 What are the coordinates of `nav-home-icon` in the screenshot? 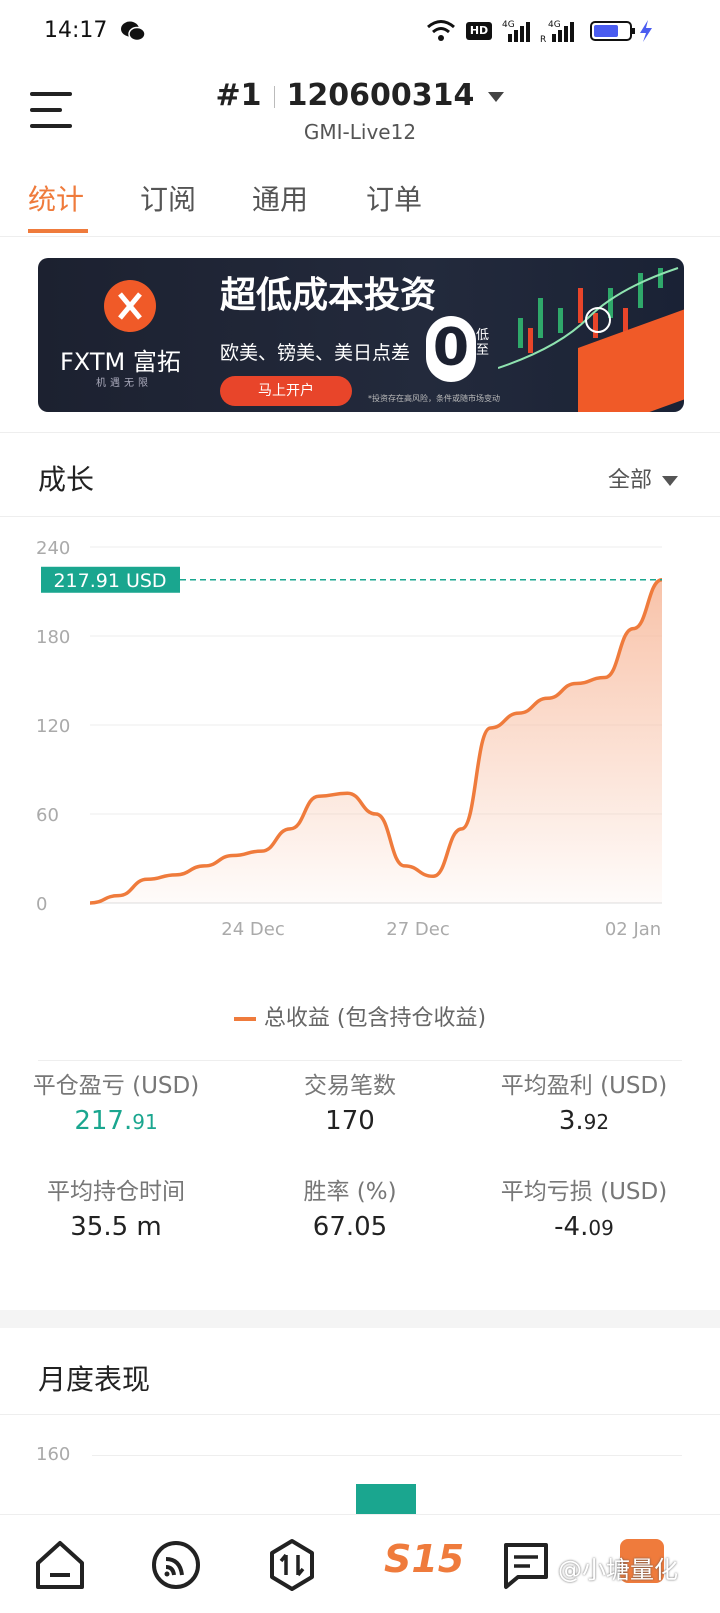 It's located at (60, 1565).